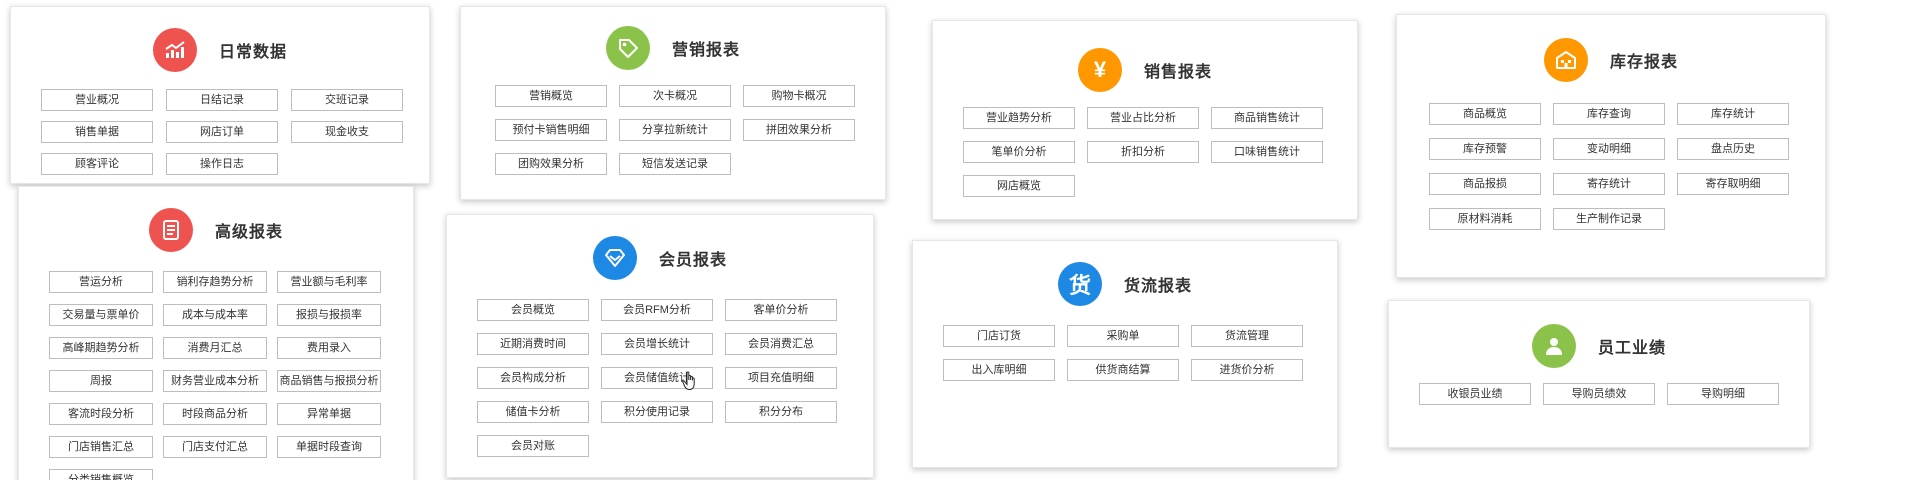 Image resolution: width=1920 pixels, height=480 pixels. Describe the element at coordinates (1019, 152) in the screenshot. I see `report-button: 笔单价分析` at that location.